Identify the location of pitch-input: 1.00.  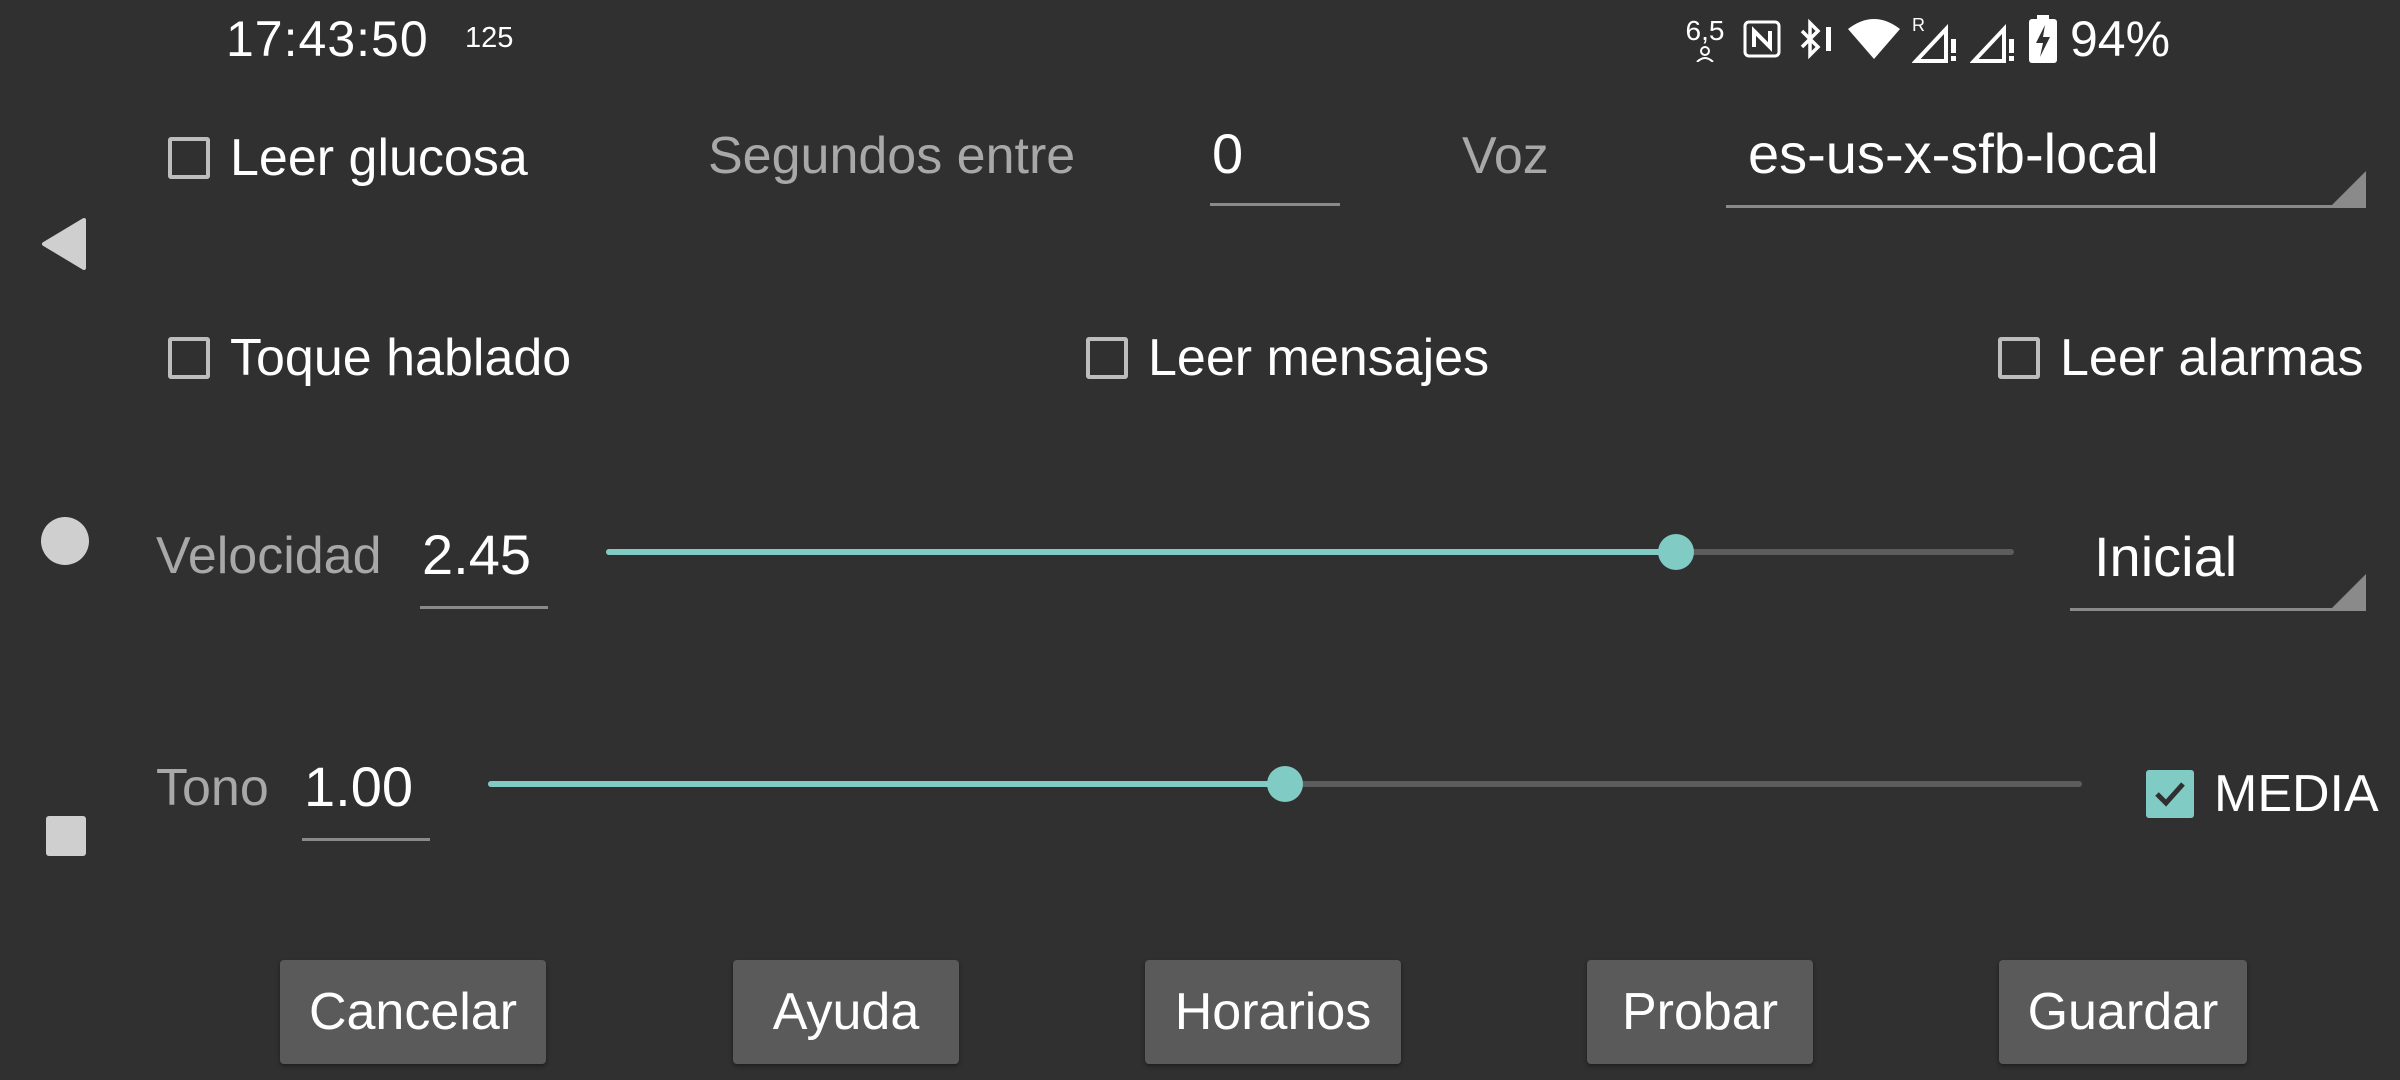
(366, 792).